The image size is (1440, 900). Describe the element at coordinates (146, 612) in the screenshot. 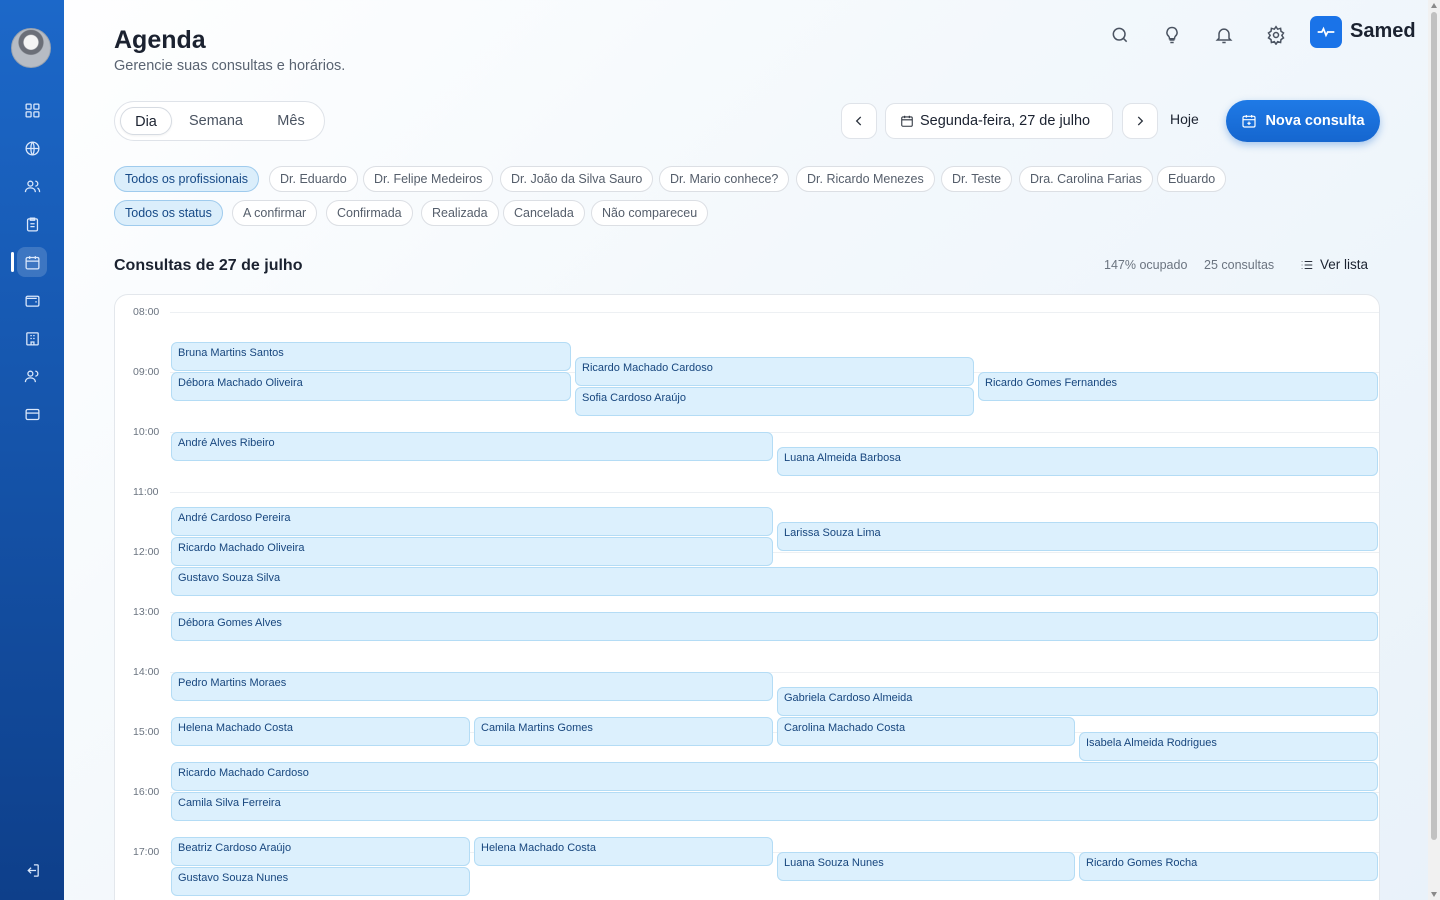

I see `hour-label: 13:00` at that location.